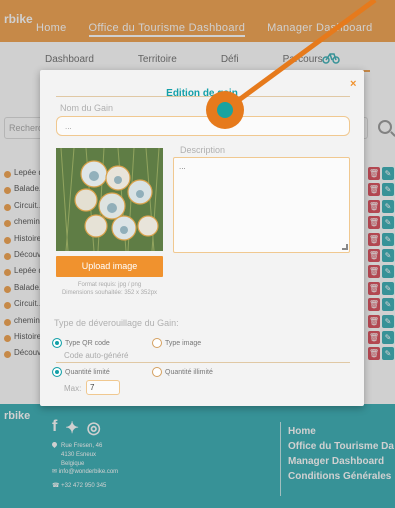 The image size is (395, 508). I want to click on description-label: Description, so click(203, 150).